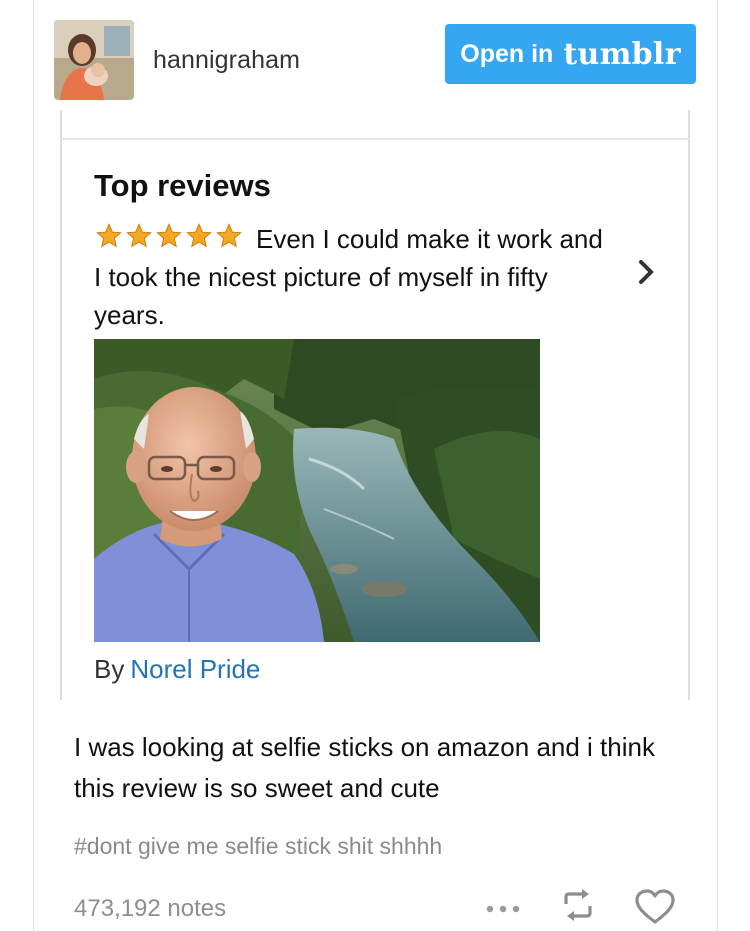 This screenshot has height=931, width=750. Describe the element at coordinates (655, 907) in the screenshot. I see `heart-icon` at that location.